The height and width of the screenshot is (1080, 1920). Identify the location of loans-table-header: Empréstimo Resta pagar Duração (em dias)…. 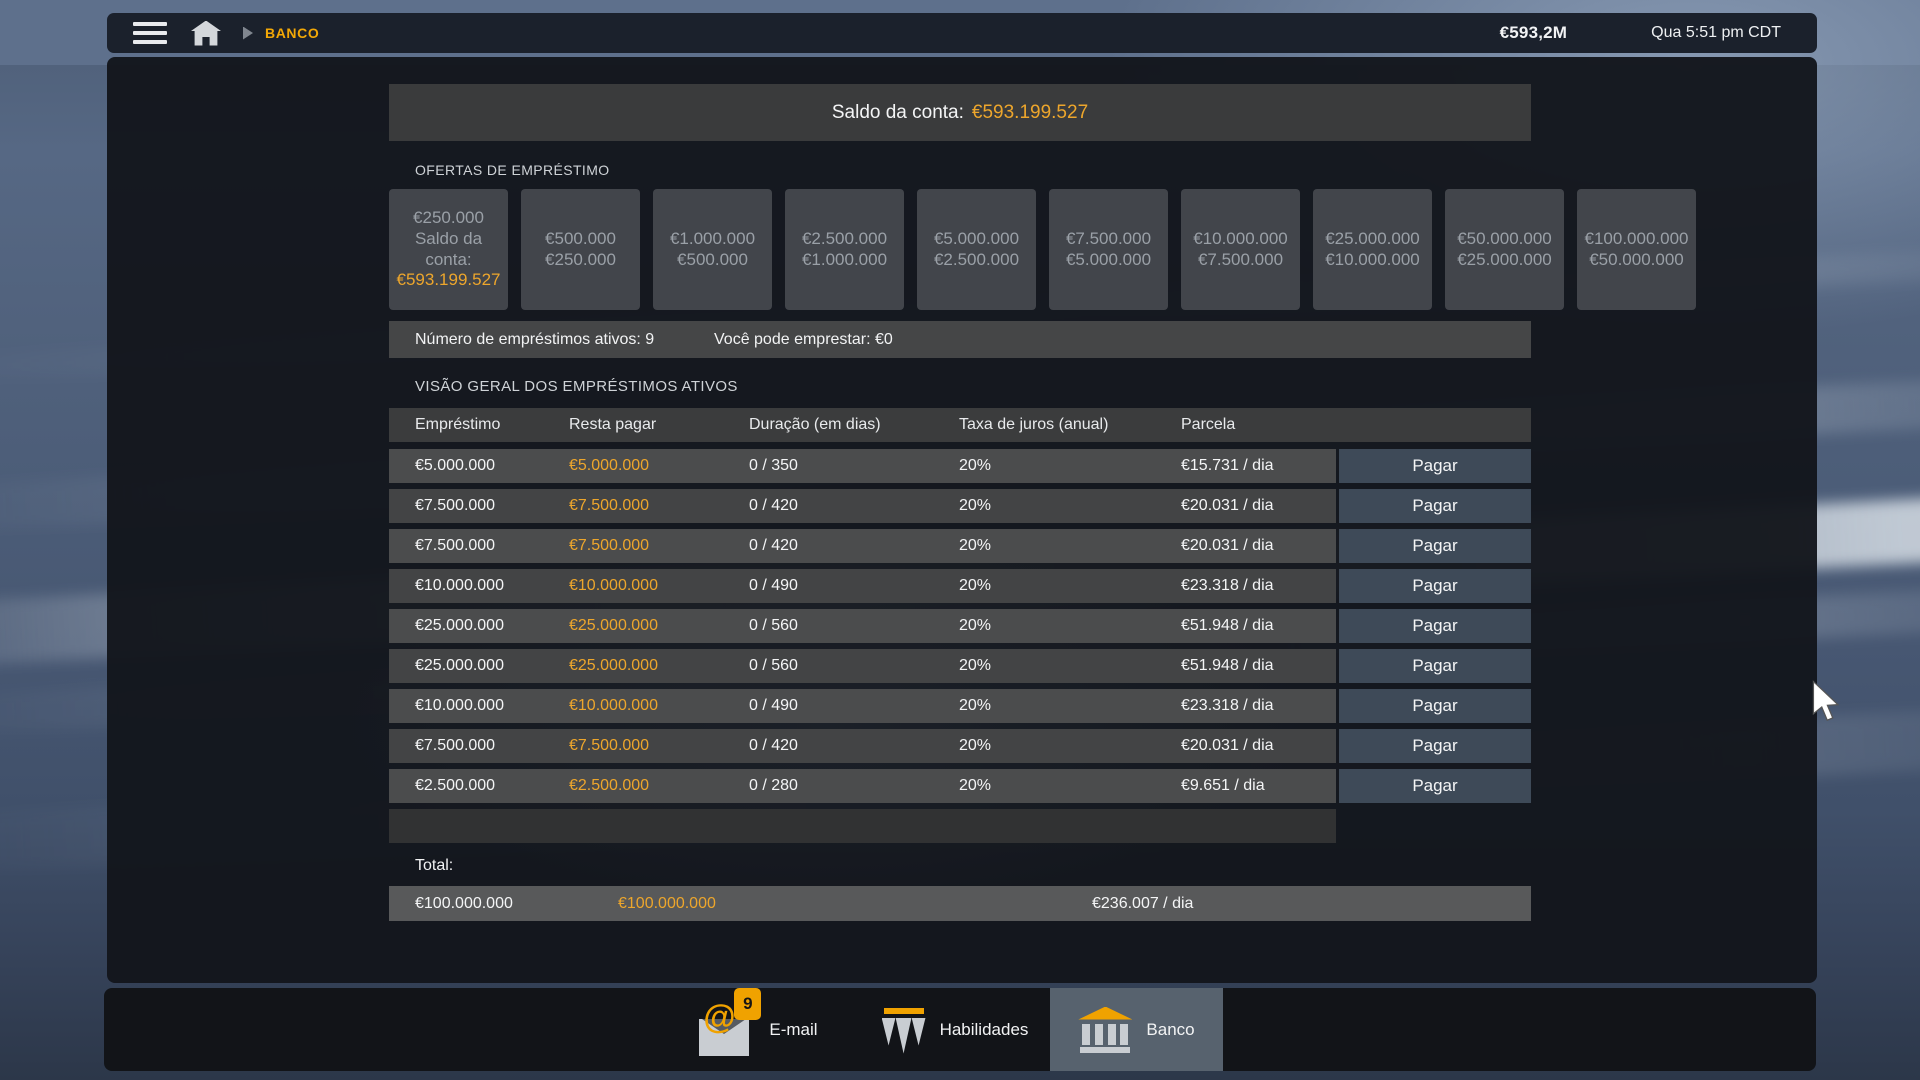
(960, 425).